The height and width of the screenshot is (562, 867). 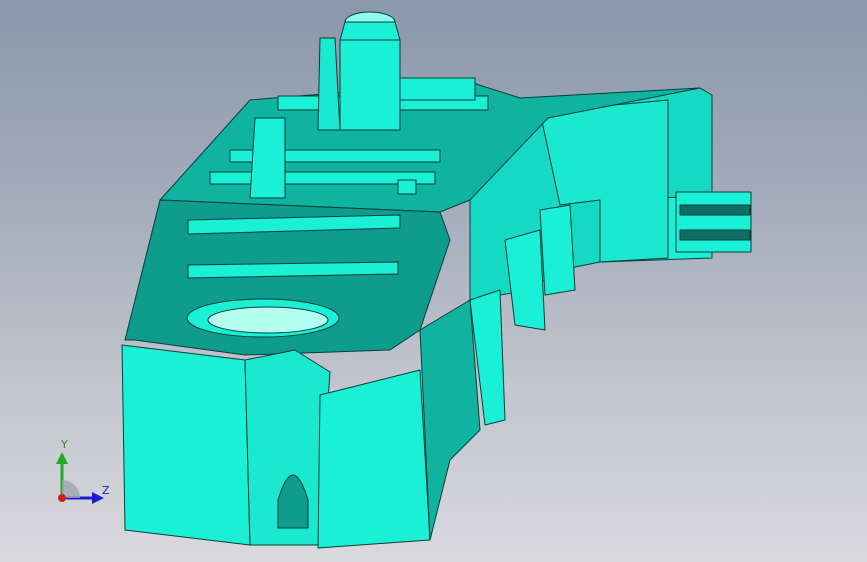 What do you see at coordinates (64, 444) in the screenshot?
I see `axis-y-label: Y` at bounding box center [64, 444].